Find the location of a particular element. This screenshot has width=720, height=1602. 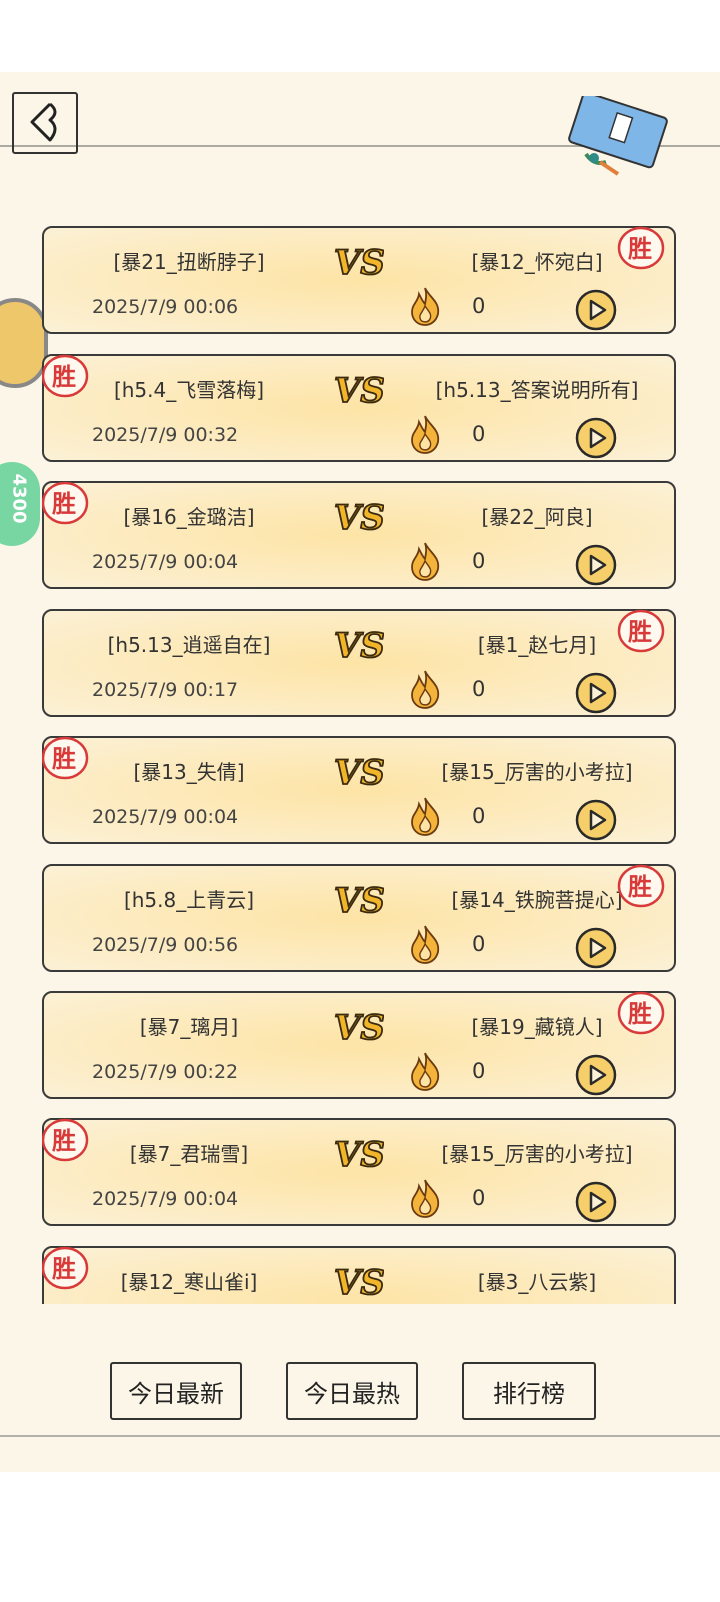

right-player-name: [暴3_八云紫] is located at coordinates (537, 1282).